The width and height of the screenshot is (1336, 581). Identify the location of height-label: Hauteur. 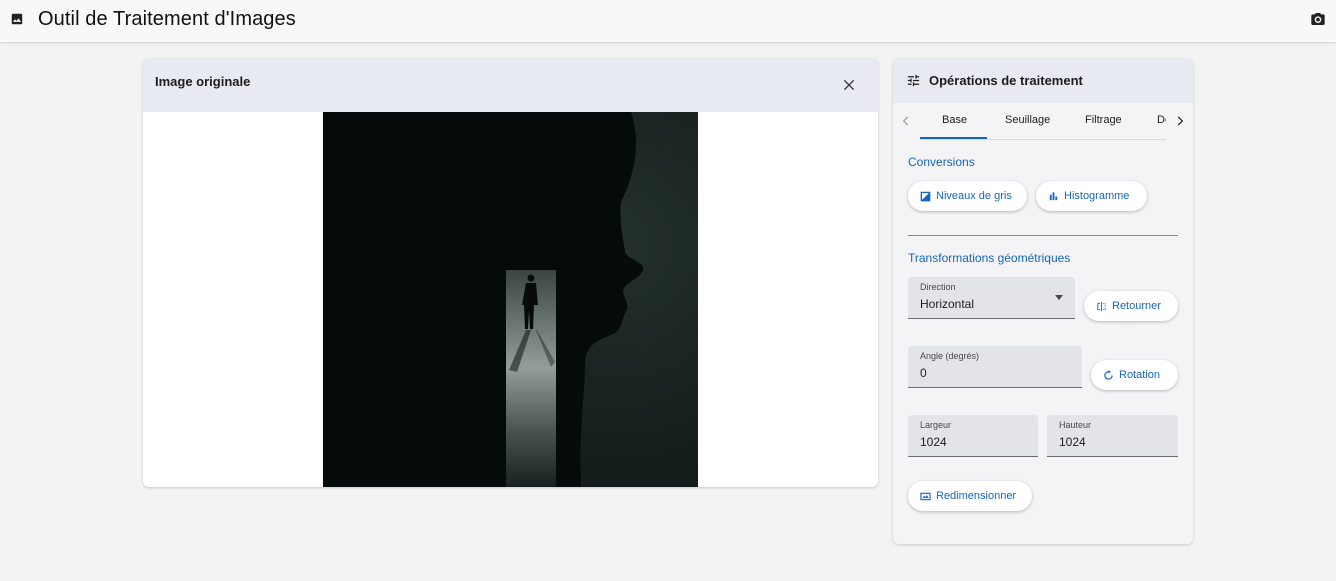
(1075, 425).